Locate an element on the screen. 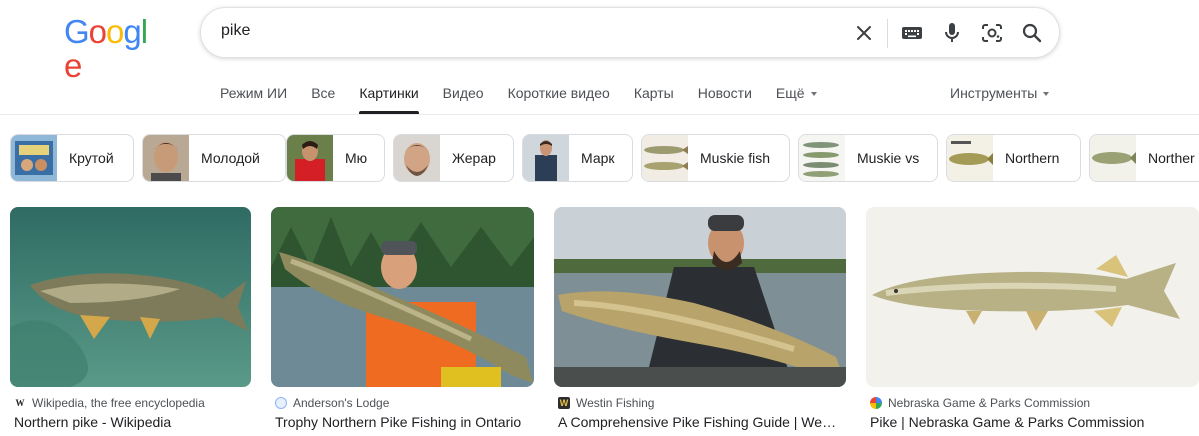 Image resolution: width=1199 pixels, height=436 pixels. tabs-divider is located at coordinates (599, 114).